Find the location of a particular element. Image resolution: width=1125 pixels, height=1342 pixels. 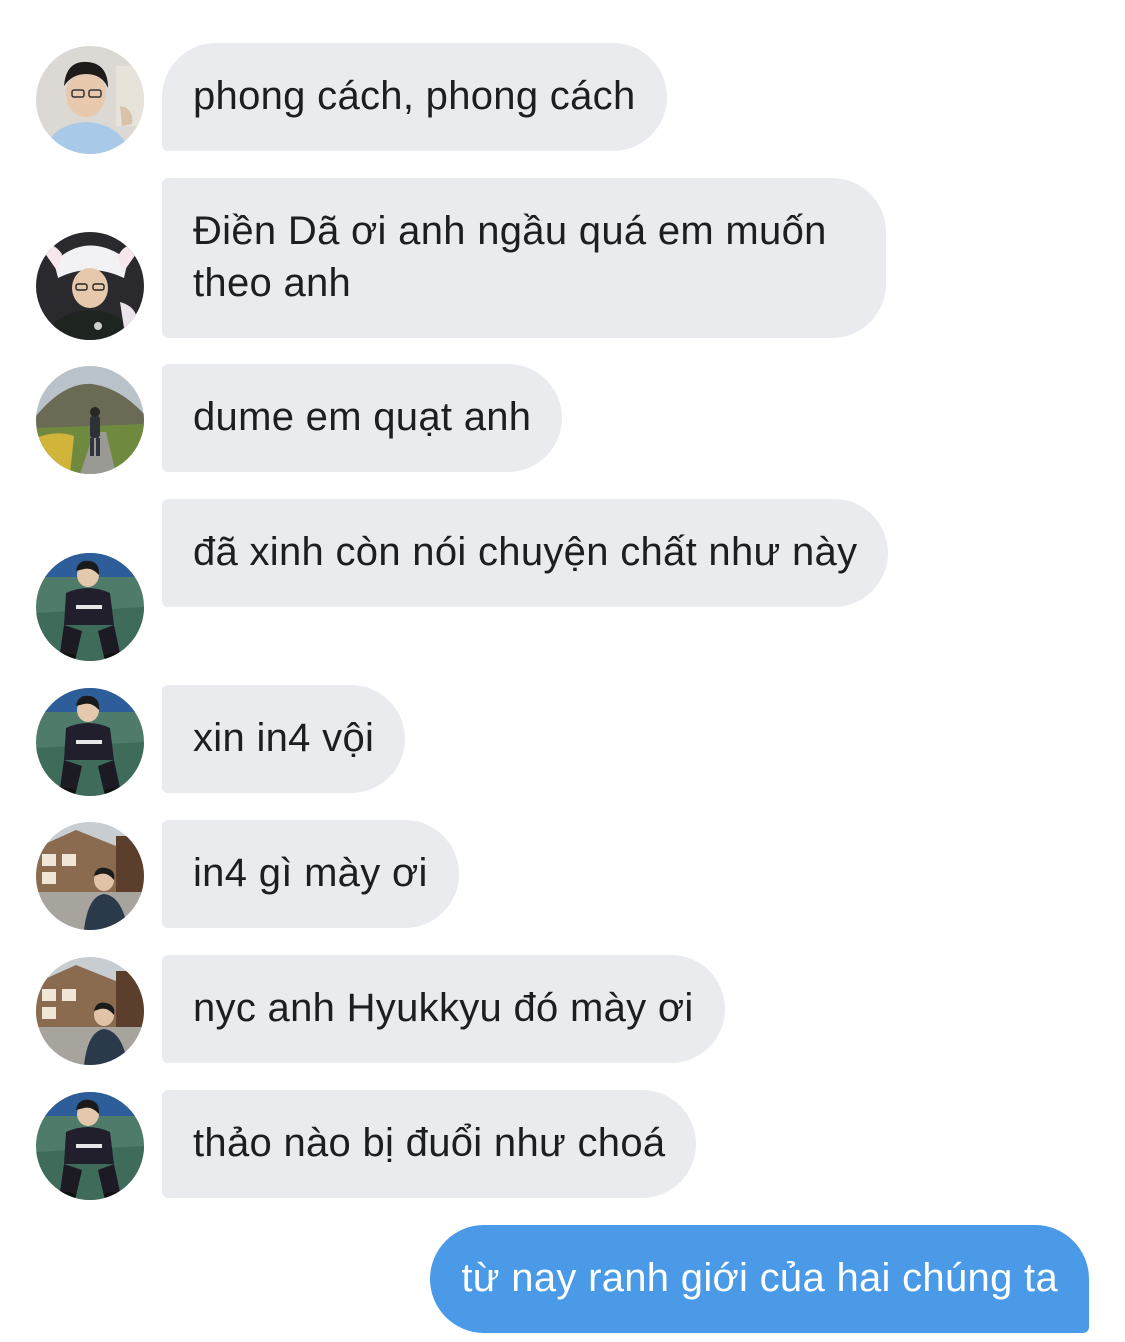

message-text: xin in4 vội is located at coordinates (284, 738).